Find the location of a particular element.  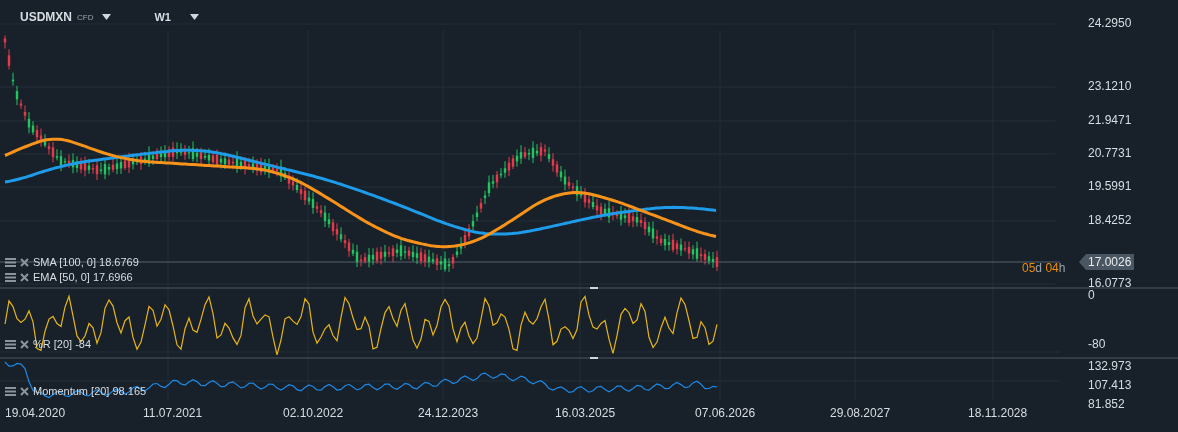

price-axis-label: 16.0773 is located at coordinates (1110, 283).